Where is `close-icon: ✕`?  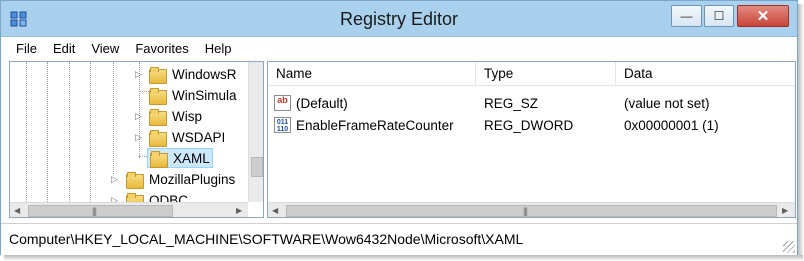
close-icon: ✕ is located at coordinates (763, 16).